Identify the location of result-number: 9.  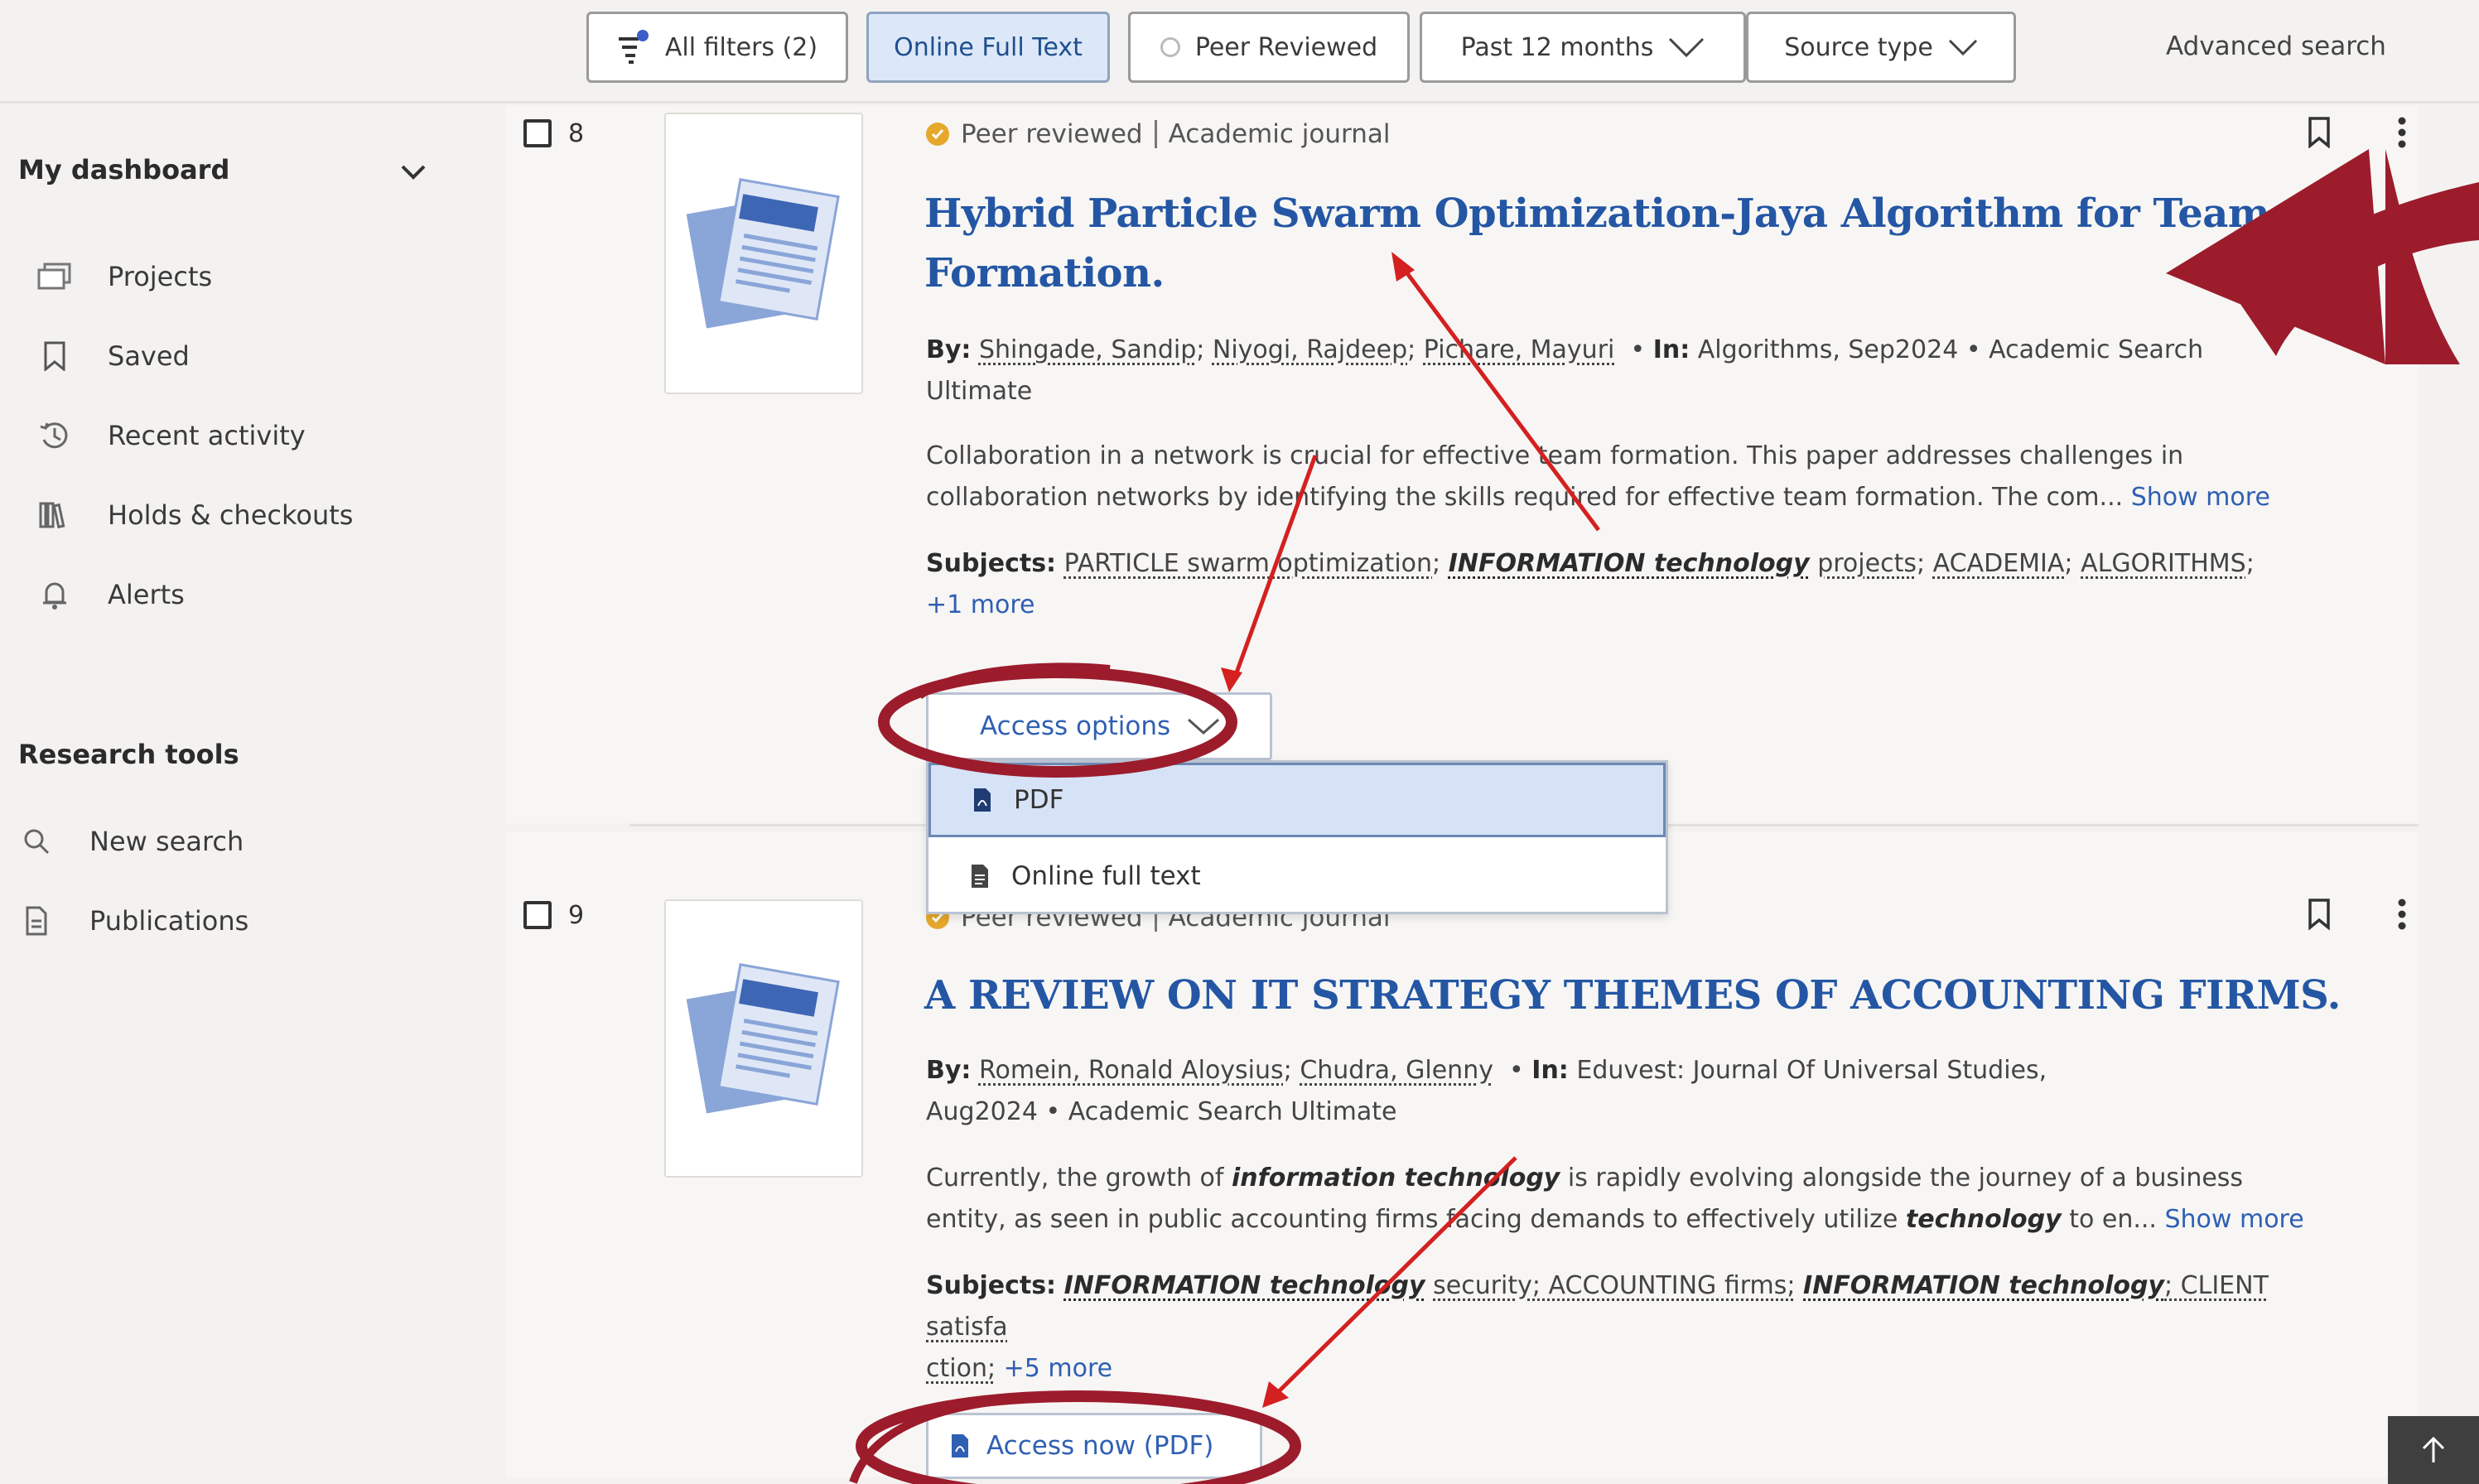
(576, 915).